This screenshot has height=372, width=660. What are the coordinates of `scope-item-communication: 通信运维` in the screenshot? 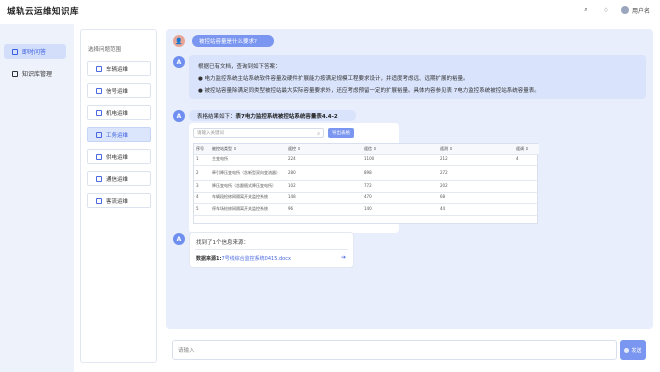 It's located at (119, 178).